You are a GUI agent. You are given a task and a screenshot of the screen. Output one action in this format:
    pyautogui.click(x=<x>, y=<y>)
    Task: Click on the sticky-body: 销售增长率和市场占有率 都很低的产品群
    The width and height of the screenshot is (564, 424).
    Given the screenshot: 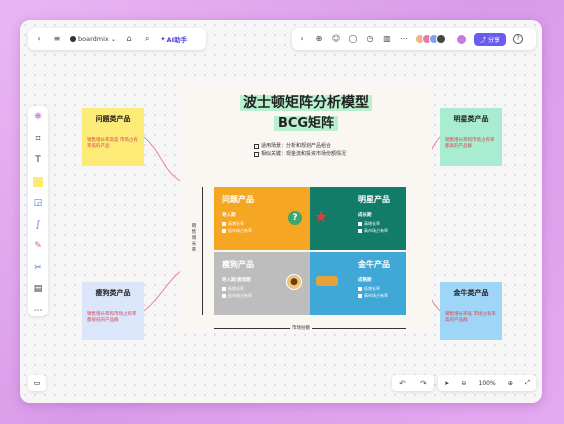 What is the action you would take?
    pyautogui.click(x=112, y=317)
    